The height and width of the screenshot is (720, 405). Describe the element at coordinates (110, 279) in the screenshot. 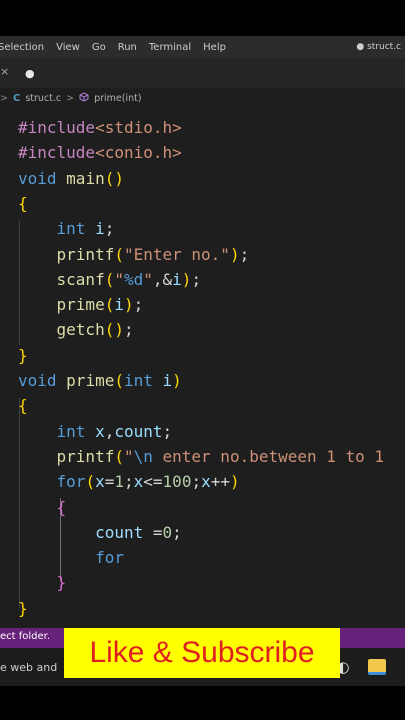

I see `code-line: scanf("%d",&i);` at that location.